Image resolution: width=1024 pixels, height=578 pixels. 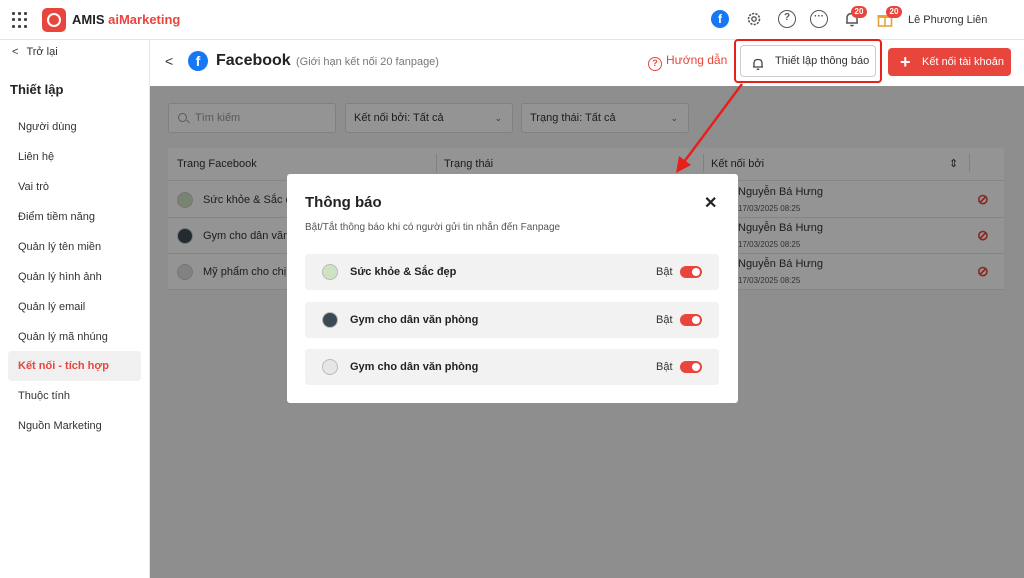 I want to click on chat-icon: ···, so click(x=819, y=19).